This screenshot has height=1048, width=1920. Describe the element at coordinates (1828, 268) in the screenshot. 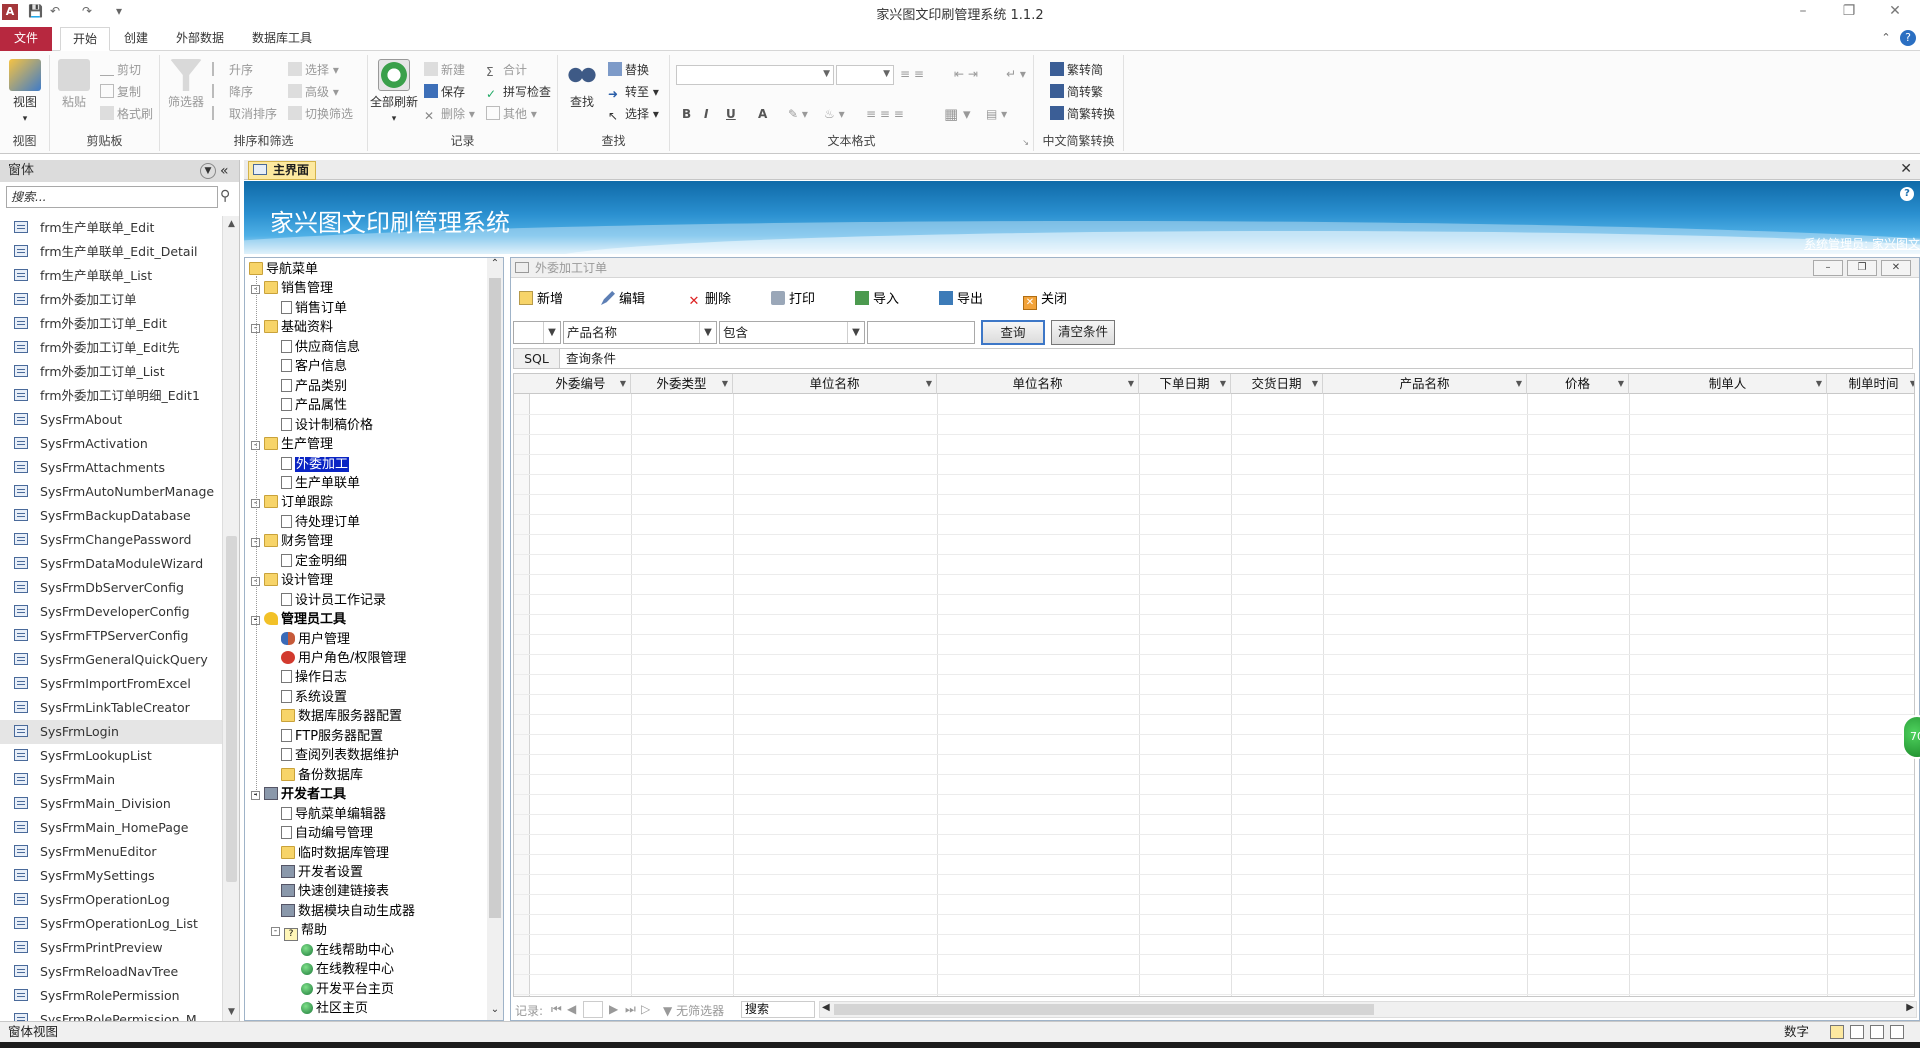

I see `subform-minimize-icon: –` at that location.